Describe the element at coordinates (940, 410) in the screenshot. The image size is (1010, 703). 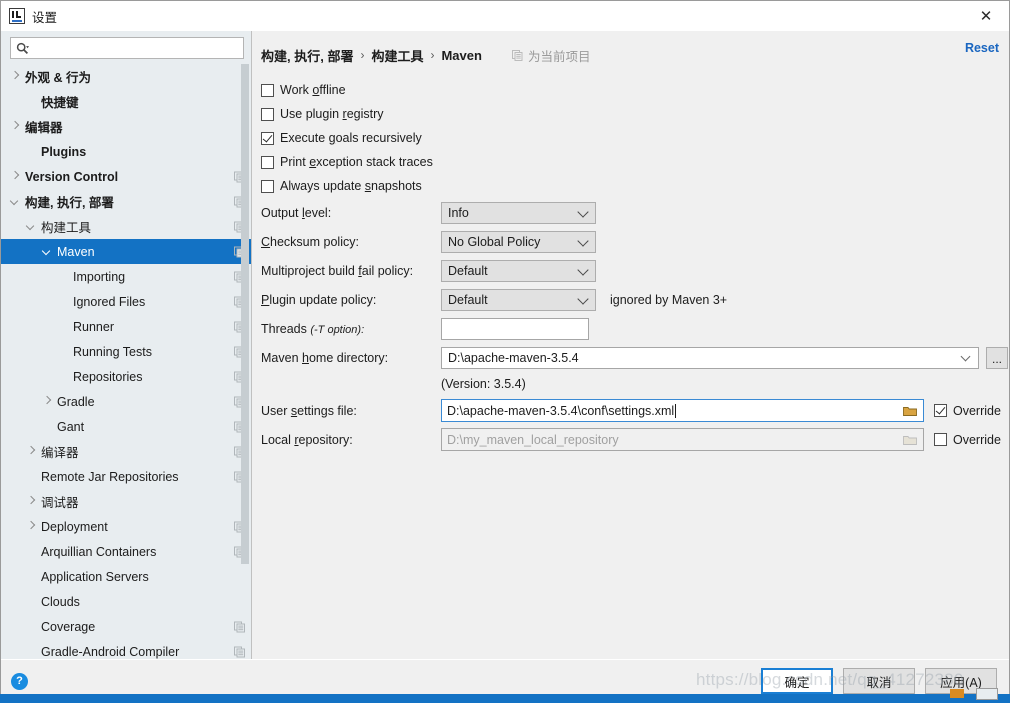
I see `user-settings-override-checkbox` at that location.